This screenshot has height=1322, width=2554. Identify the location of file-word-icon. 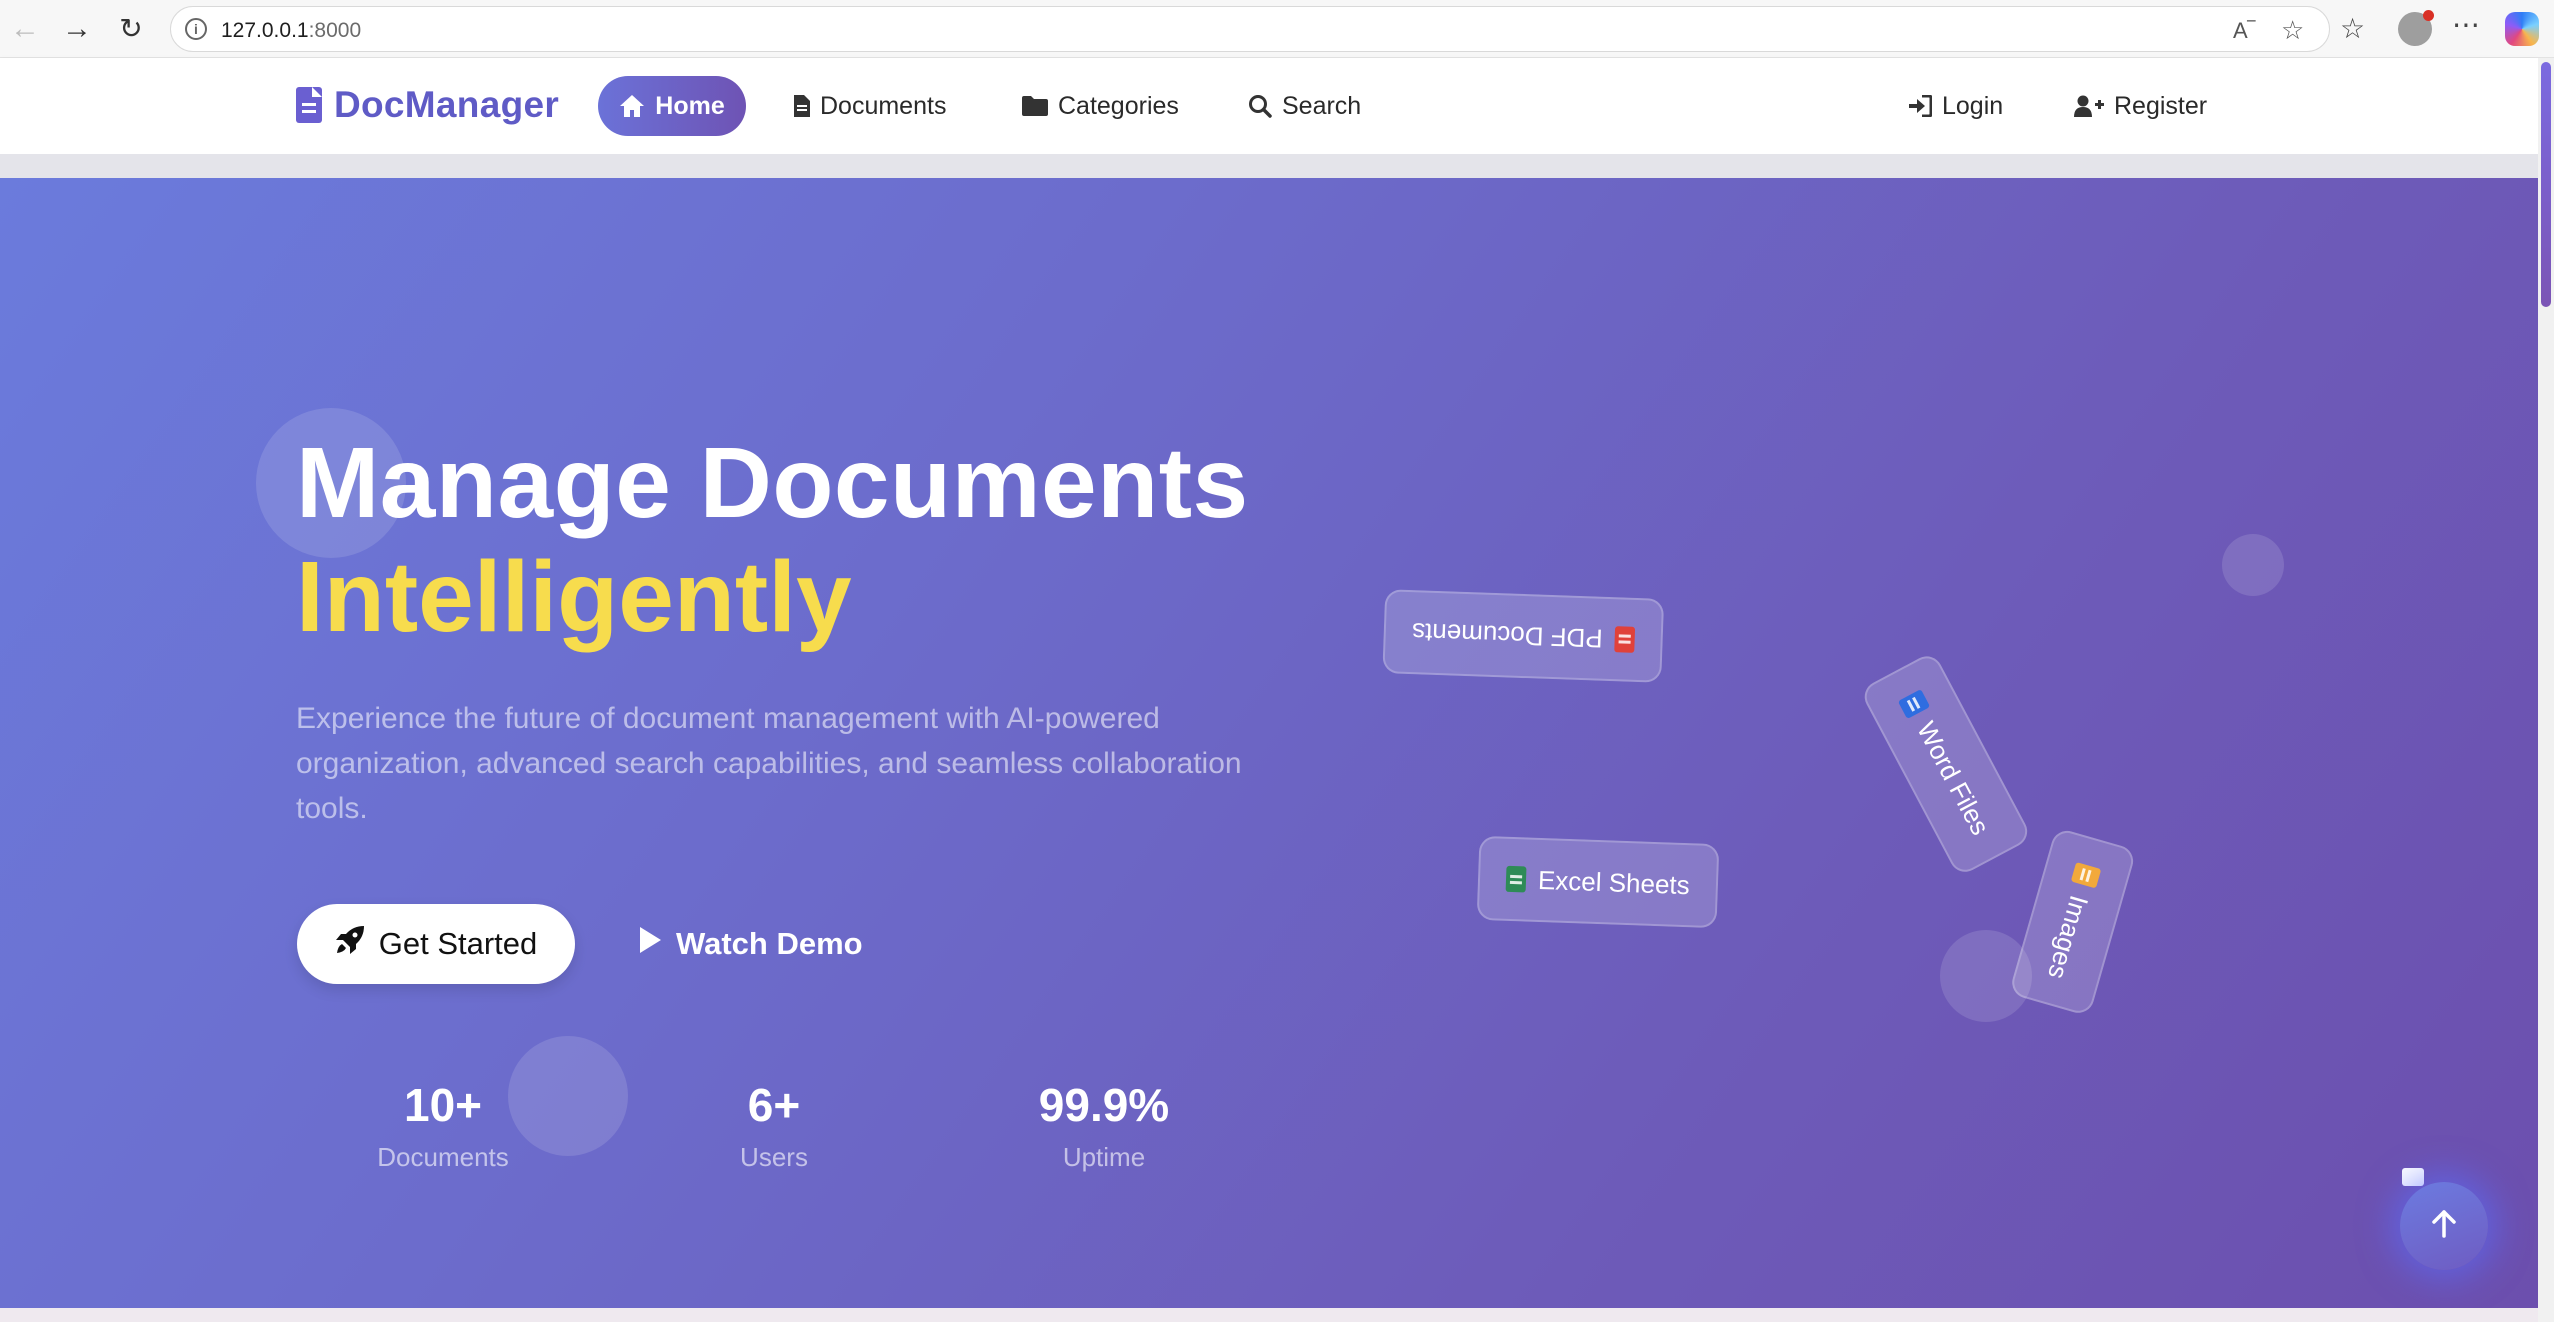
(1914, 704).